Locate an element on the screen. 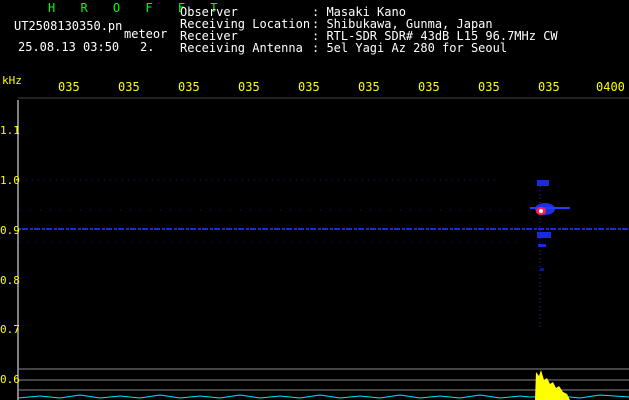  y-tick-0-9: 0.9 is located at coordinates (10, 230).